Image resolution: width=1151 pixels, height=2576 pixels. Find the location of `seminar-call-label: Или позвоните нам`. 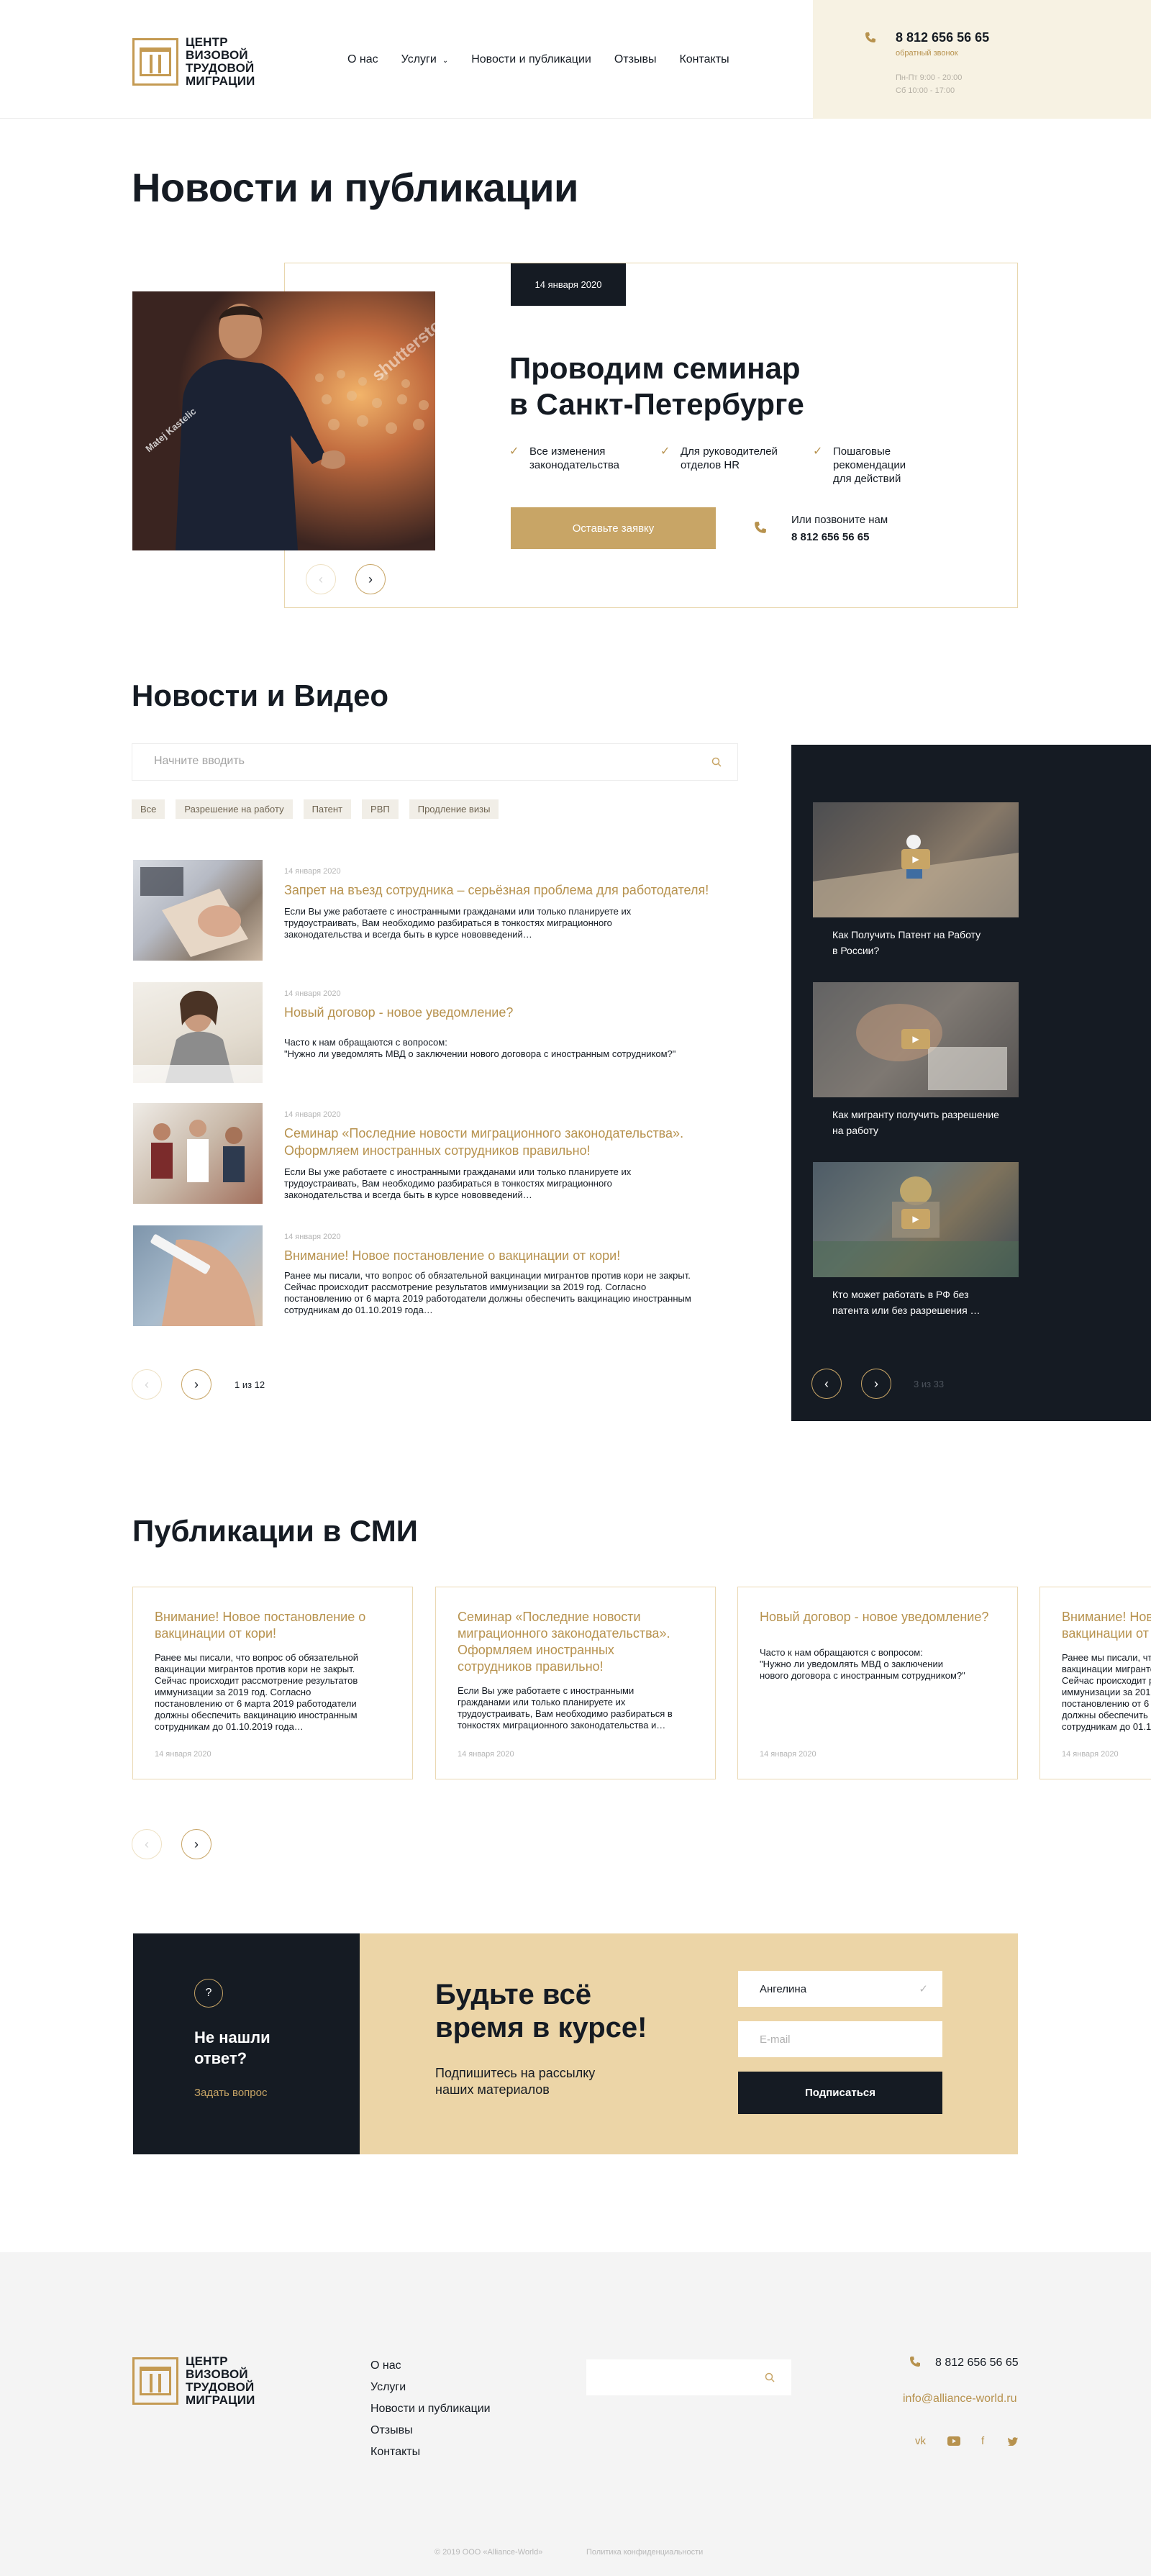

seminar-call-label: Или позвоните нам is located at coordinates (839, 520).